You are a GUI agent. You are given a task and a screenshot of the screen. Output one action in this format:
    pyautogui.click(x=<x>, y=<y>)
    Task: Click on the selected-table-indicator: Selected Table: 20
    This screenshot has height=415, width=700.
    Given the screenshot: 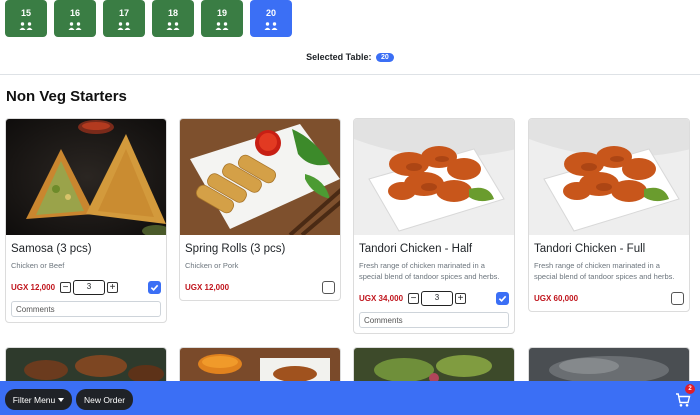 What is the action you would take?
    pyautogui.click(x=350, y=57)
    